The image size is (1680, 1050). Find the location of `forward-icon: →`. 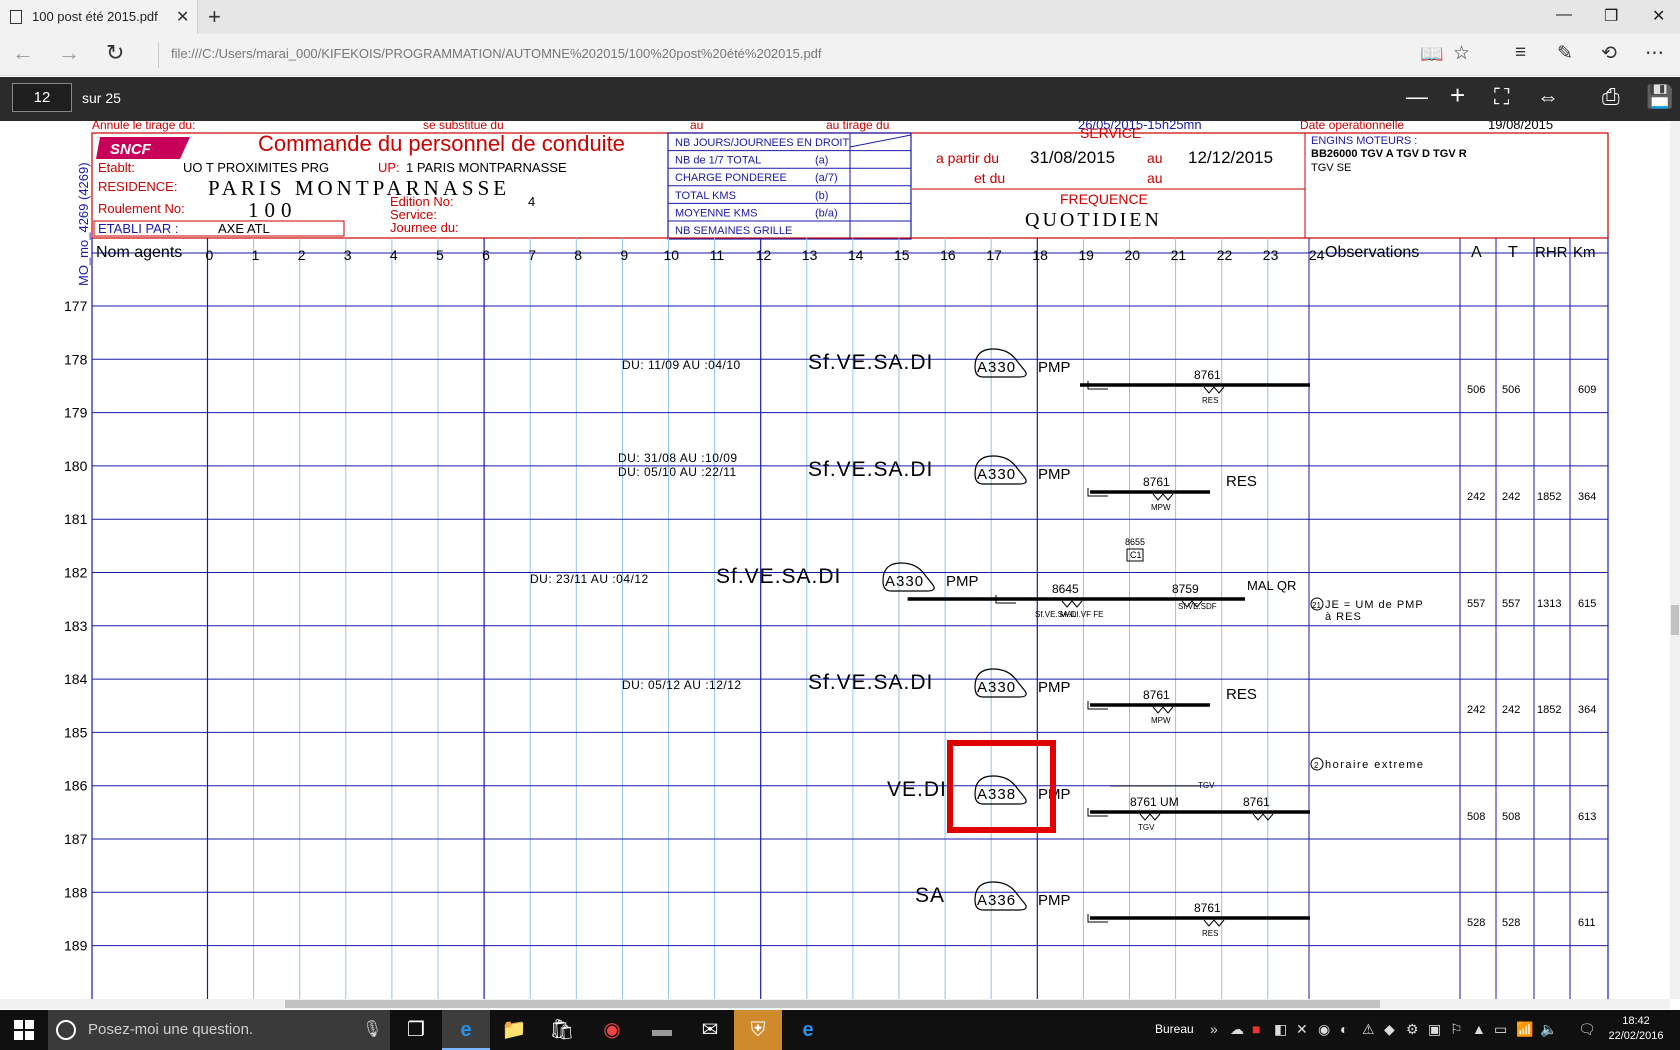

forward-icon: → is located at coordinates (69, 53).